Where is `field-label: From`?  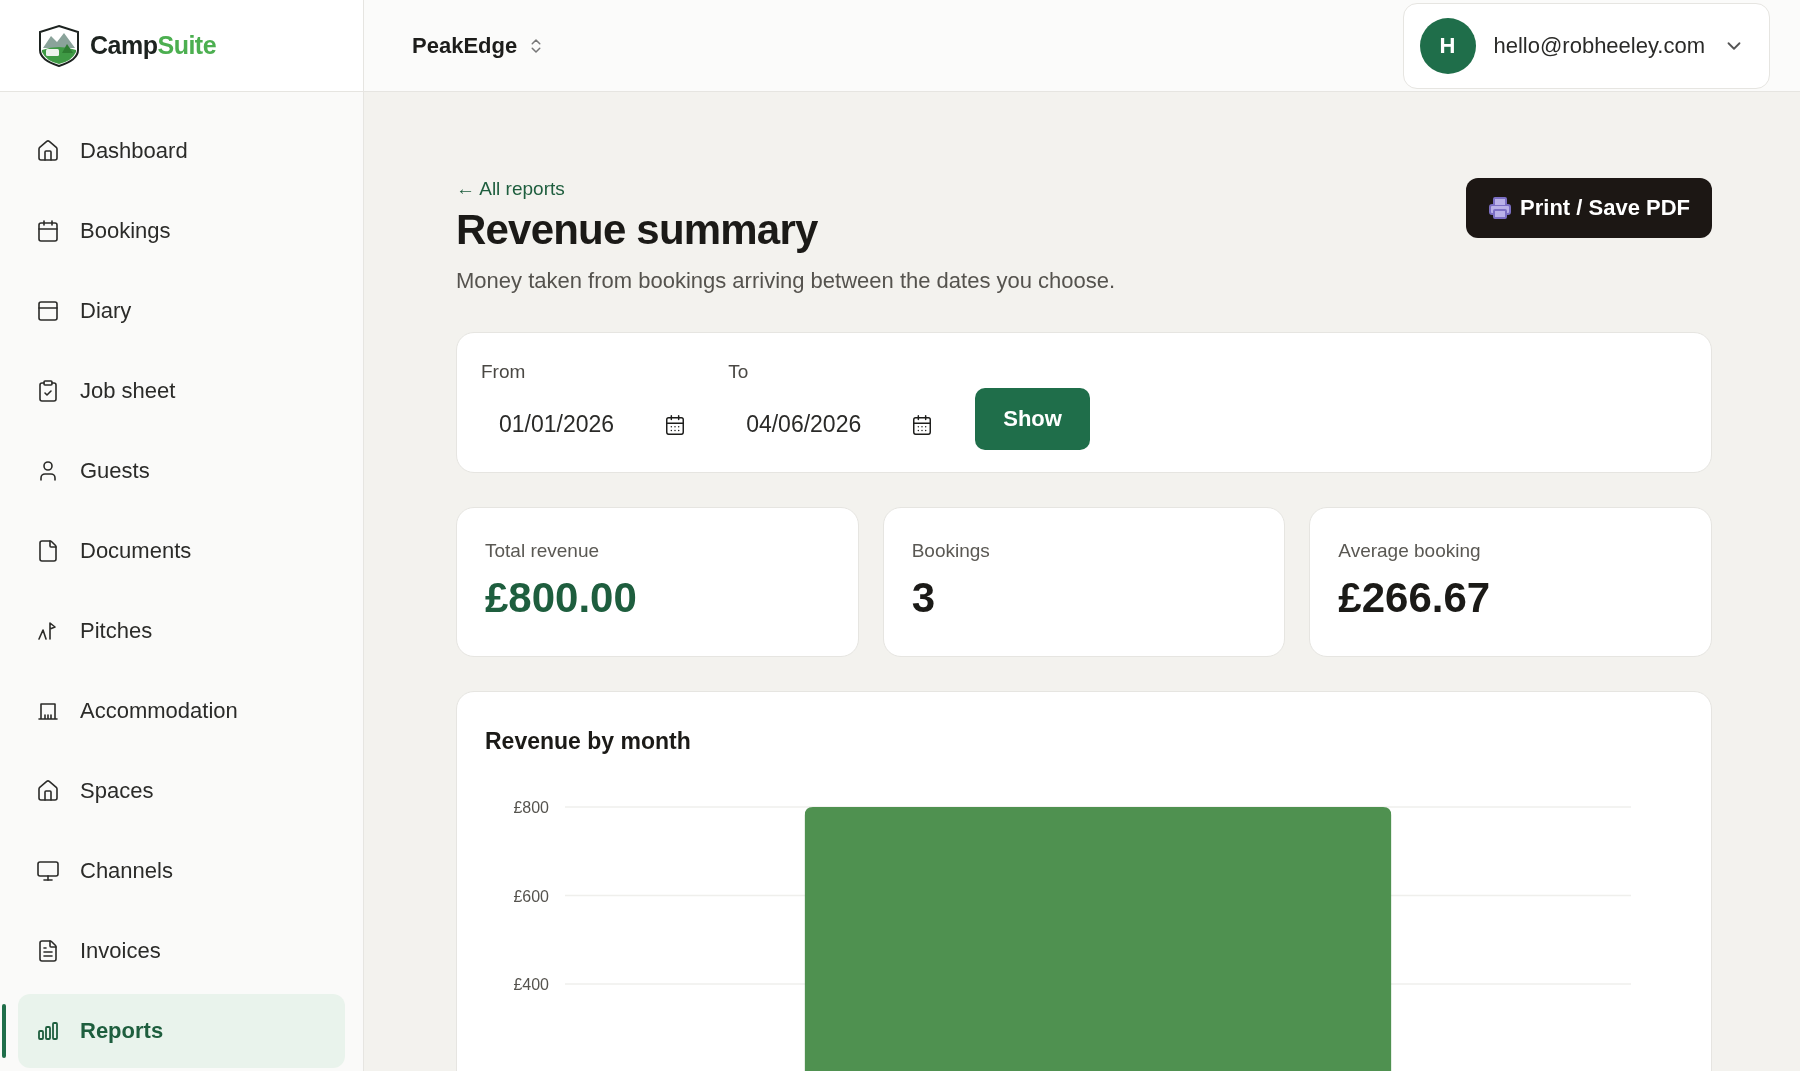
field-label: From is located at coordinates (504, 372).